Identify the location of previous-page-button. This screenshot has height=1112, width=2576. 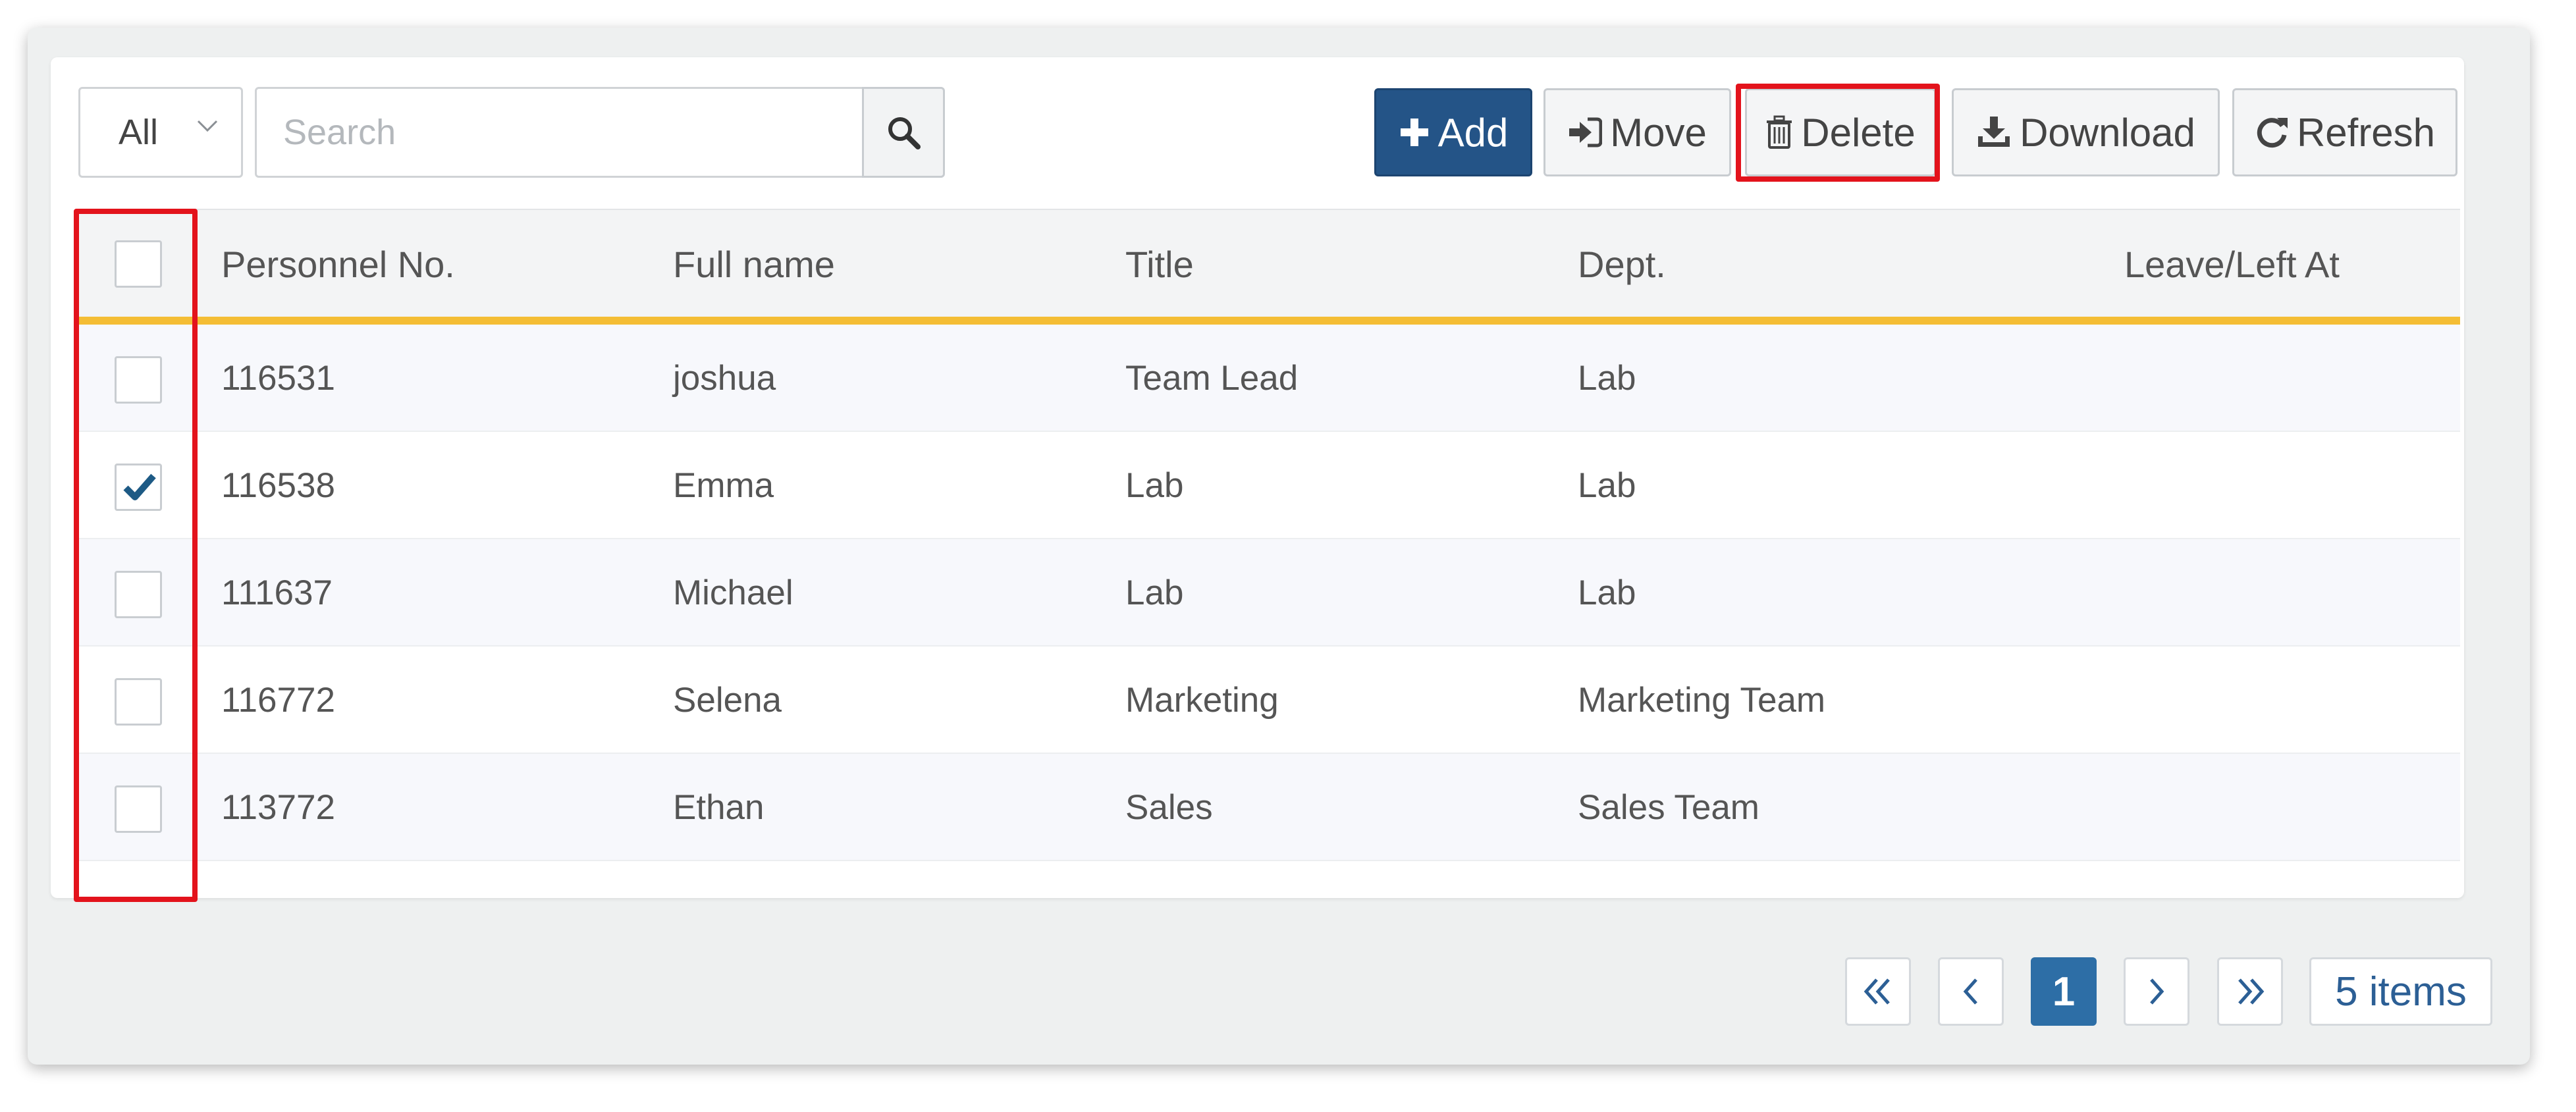
(1971, 991).